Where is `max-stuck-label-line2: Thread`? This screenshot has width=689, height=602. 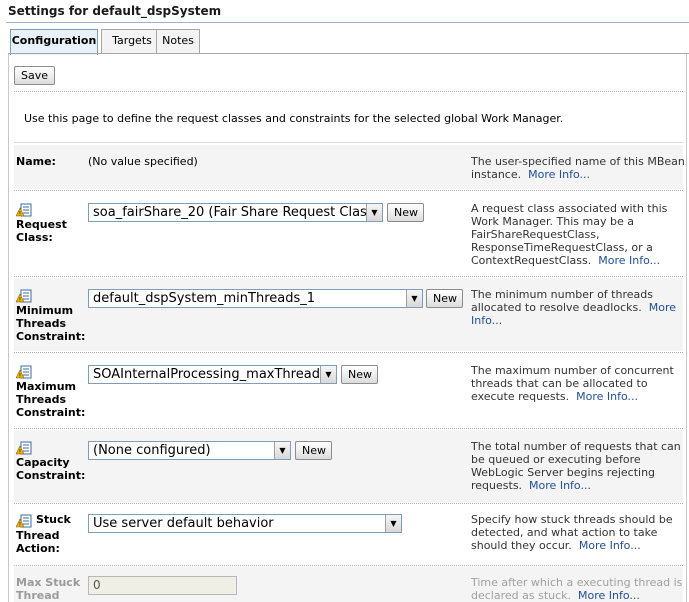
max-stuck-label-line2: Thread is located at coordinates (38, 595).